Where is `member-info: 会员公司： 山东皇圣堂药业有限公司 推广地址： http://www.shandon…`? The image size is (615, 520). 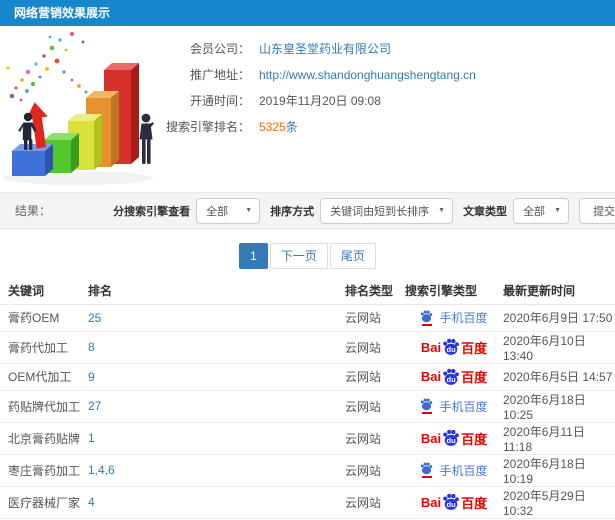 member-info: 会员公司： 山东皇圣堂药业有限公司 推广地址： http://www.shandon… is located at coordinates (315, 88).